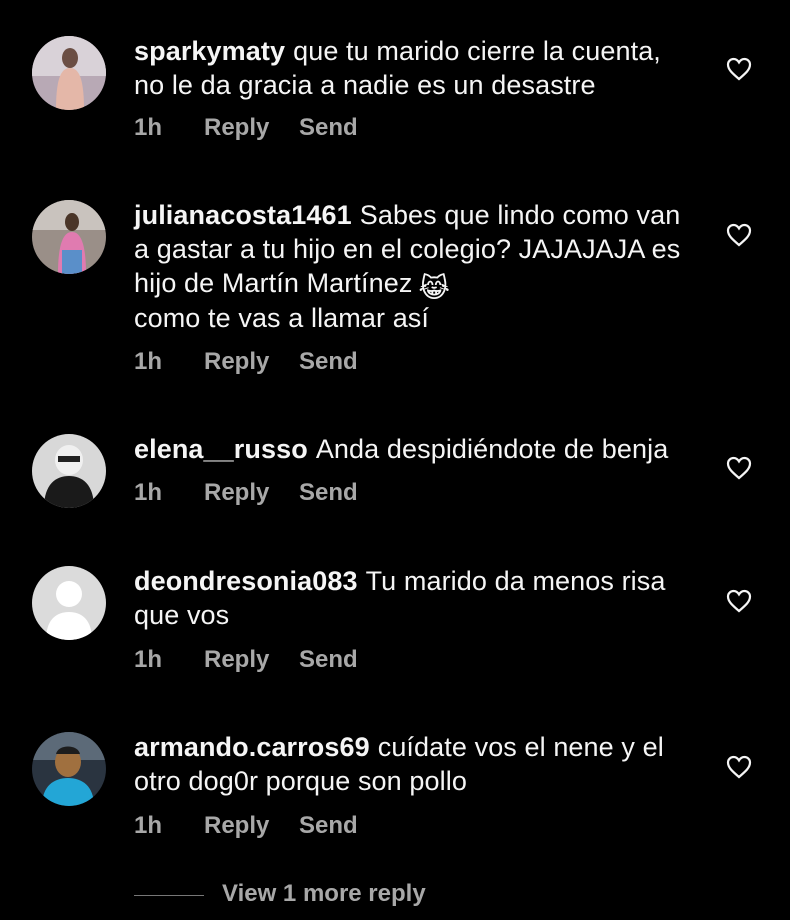 This screenshot has width=790, height=920. I want to click on view-more-replies-label: View 1 more reply, so click(324, 894).